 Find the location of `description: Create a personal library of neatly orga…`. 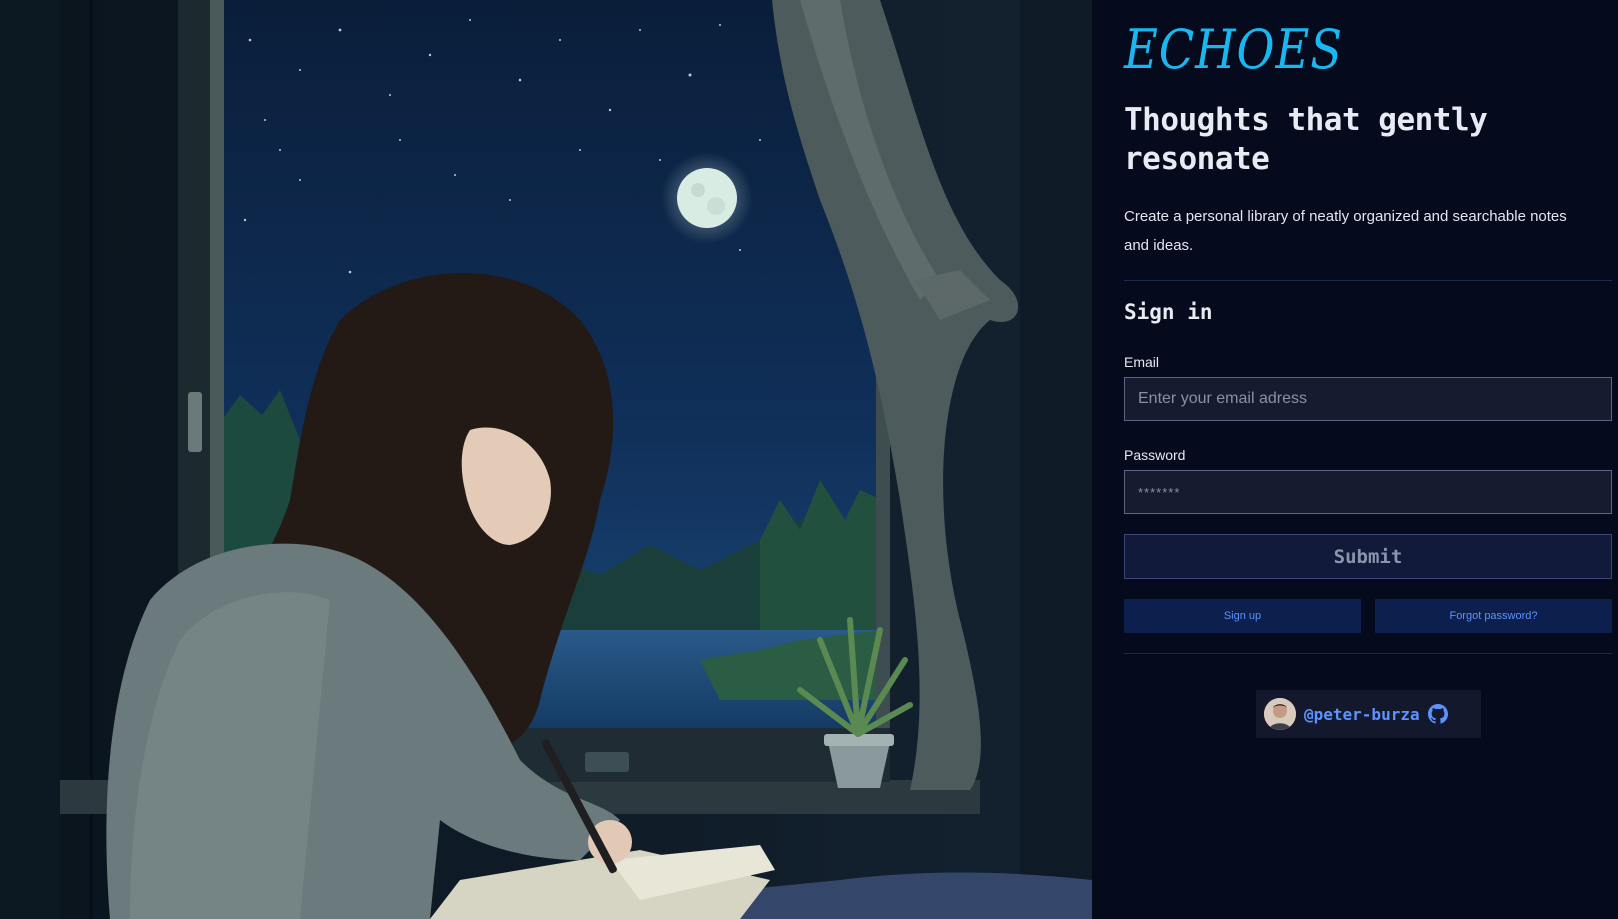

description: Create a personal library of neatly orga… is located at coordinates (1345, 231).